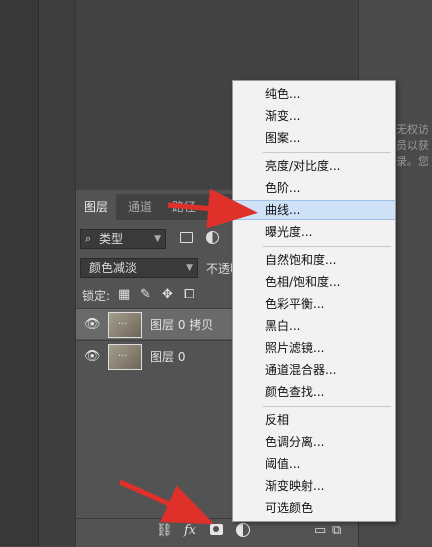  What do you see at coordinates (166, 502) in the screenshot?
I see `arrow-to-adjustment-button` at bounding box center [166, 502].